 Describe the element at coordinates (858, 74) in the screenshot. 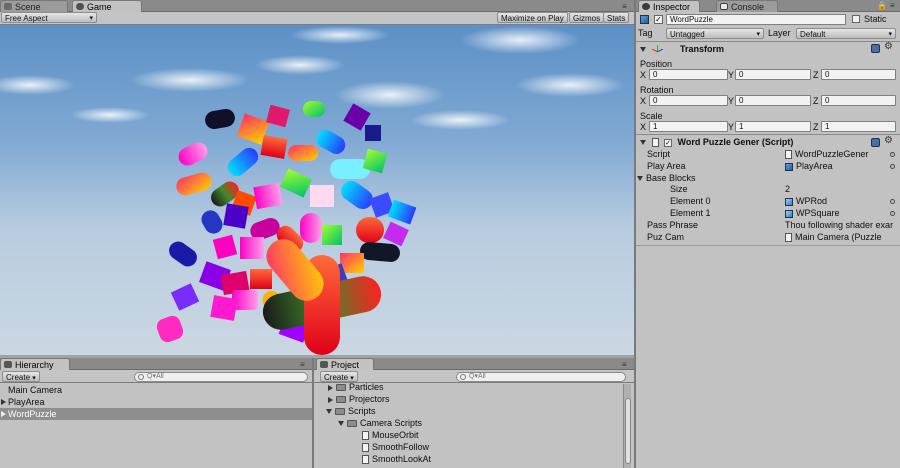

I see `position-z-field: 0` at that location.